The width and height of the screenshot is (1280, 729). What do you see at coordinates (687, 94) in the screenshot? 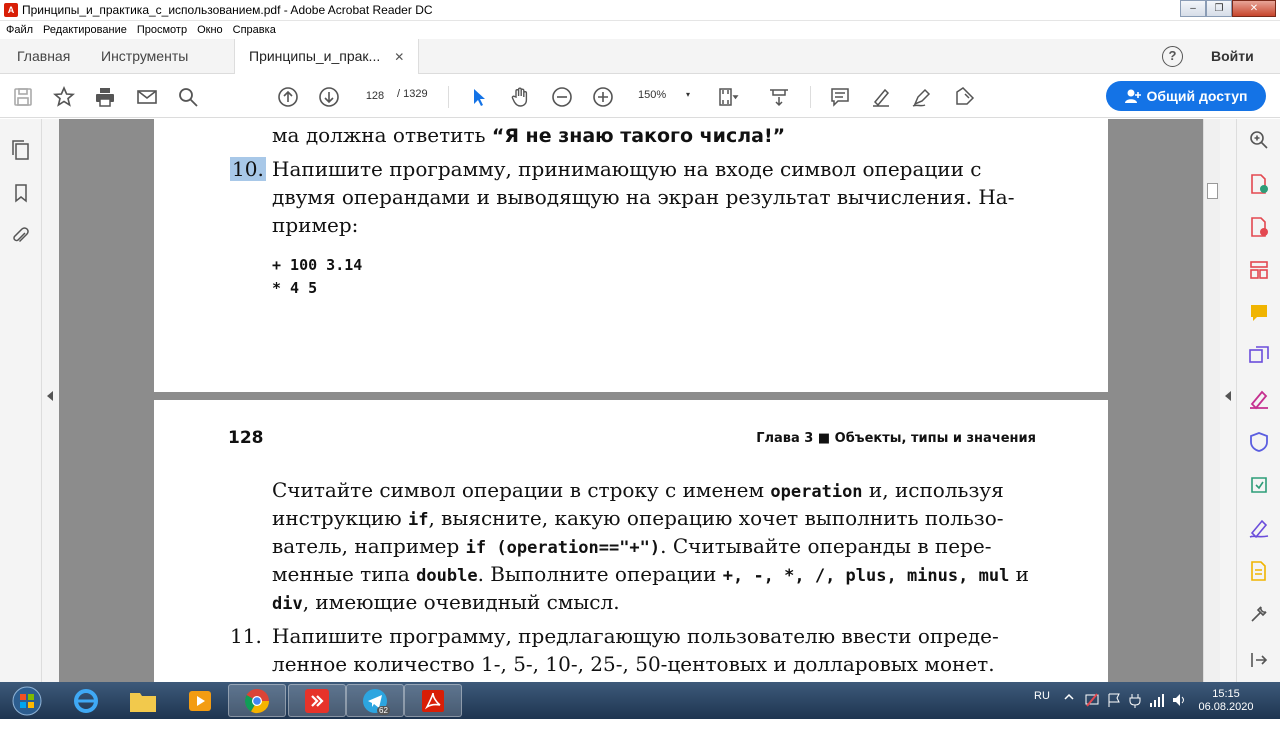
I see `chevron-down-icon: ▾` at bounding box center [687, 94].